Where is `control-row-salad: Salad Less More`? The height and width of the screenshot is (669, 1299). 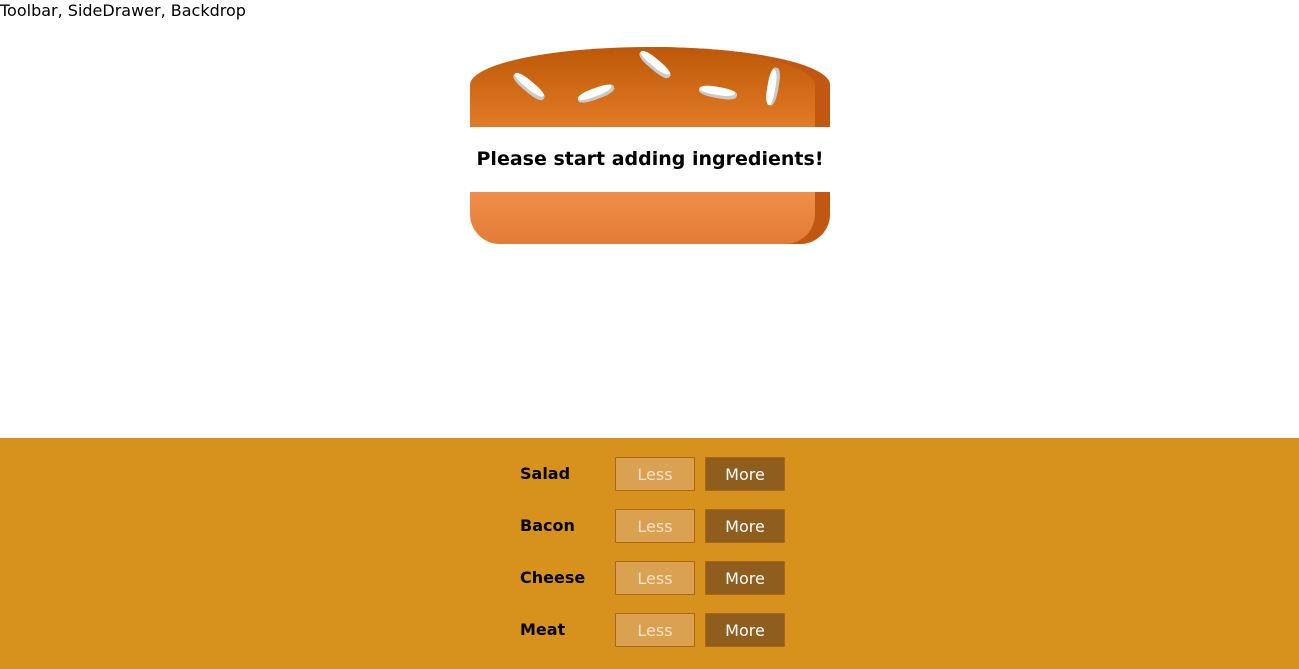
control-row-salad: Salad Less More is located at coordinates (652, 474).